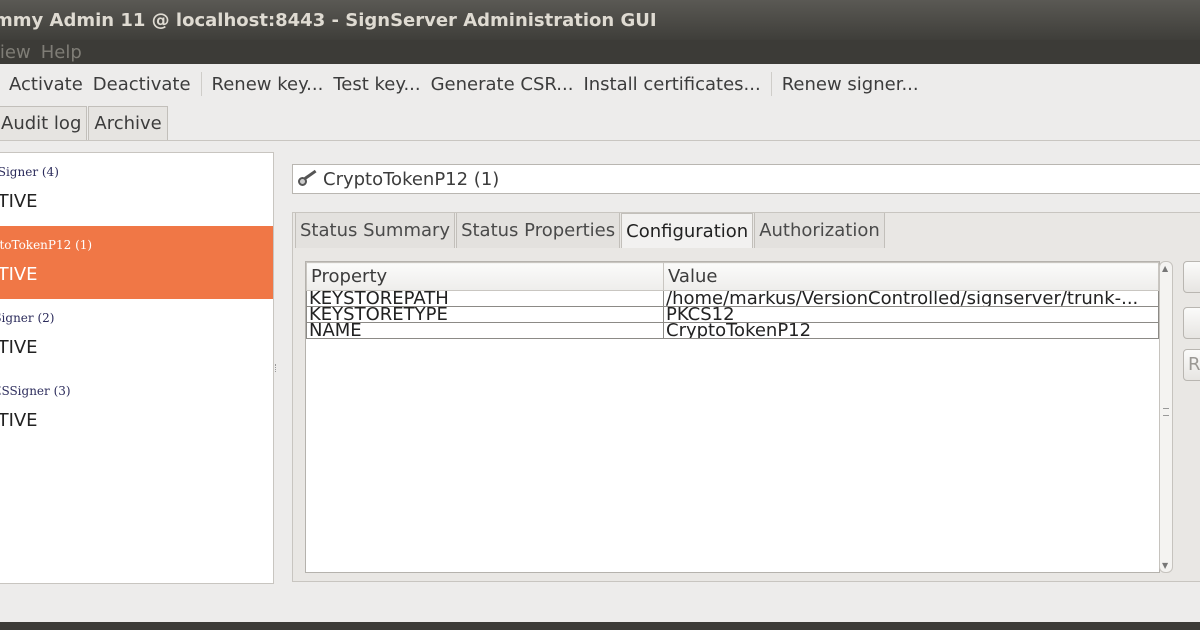 Image resolution: width=1200 pixels, height=630 pixels. Describe the element at coordinates (687, 230) in the screenshot. I see `tab-configuration: Configuration` at that location.